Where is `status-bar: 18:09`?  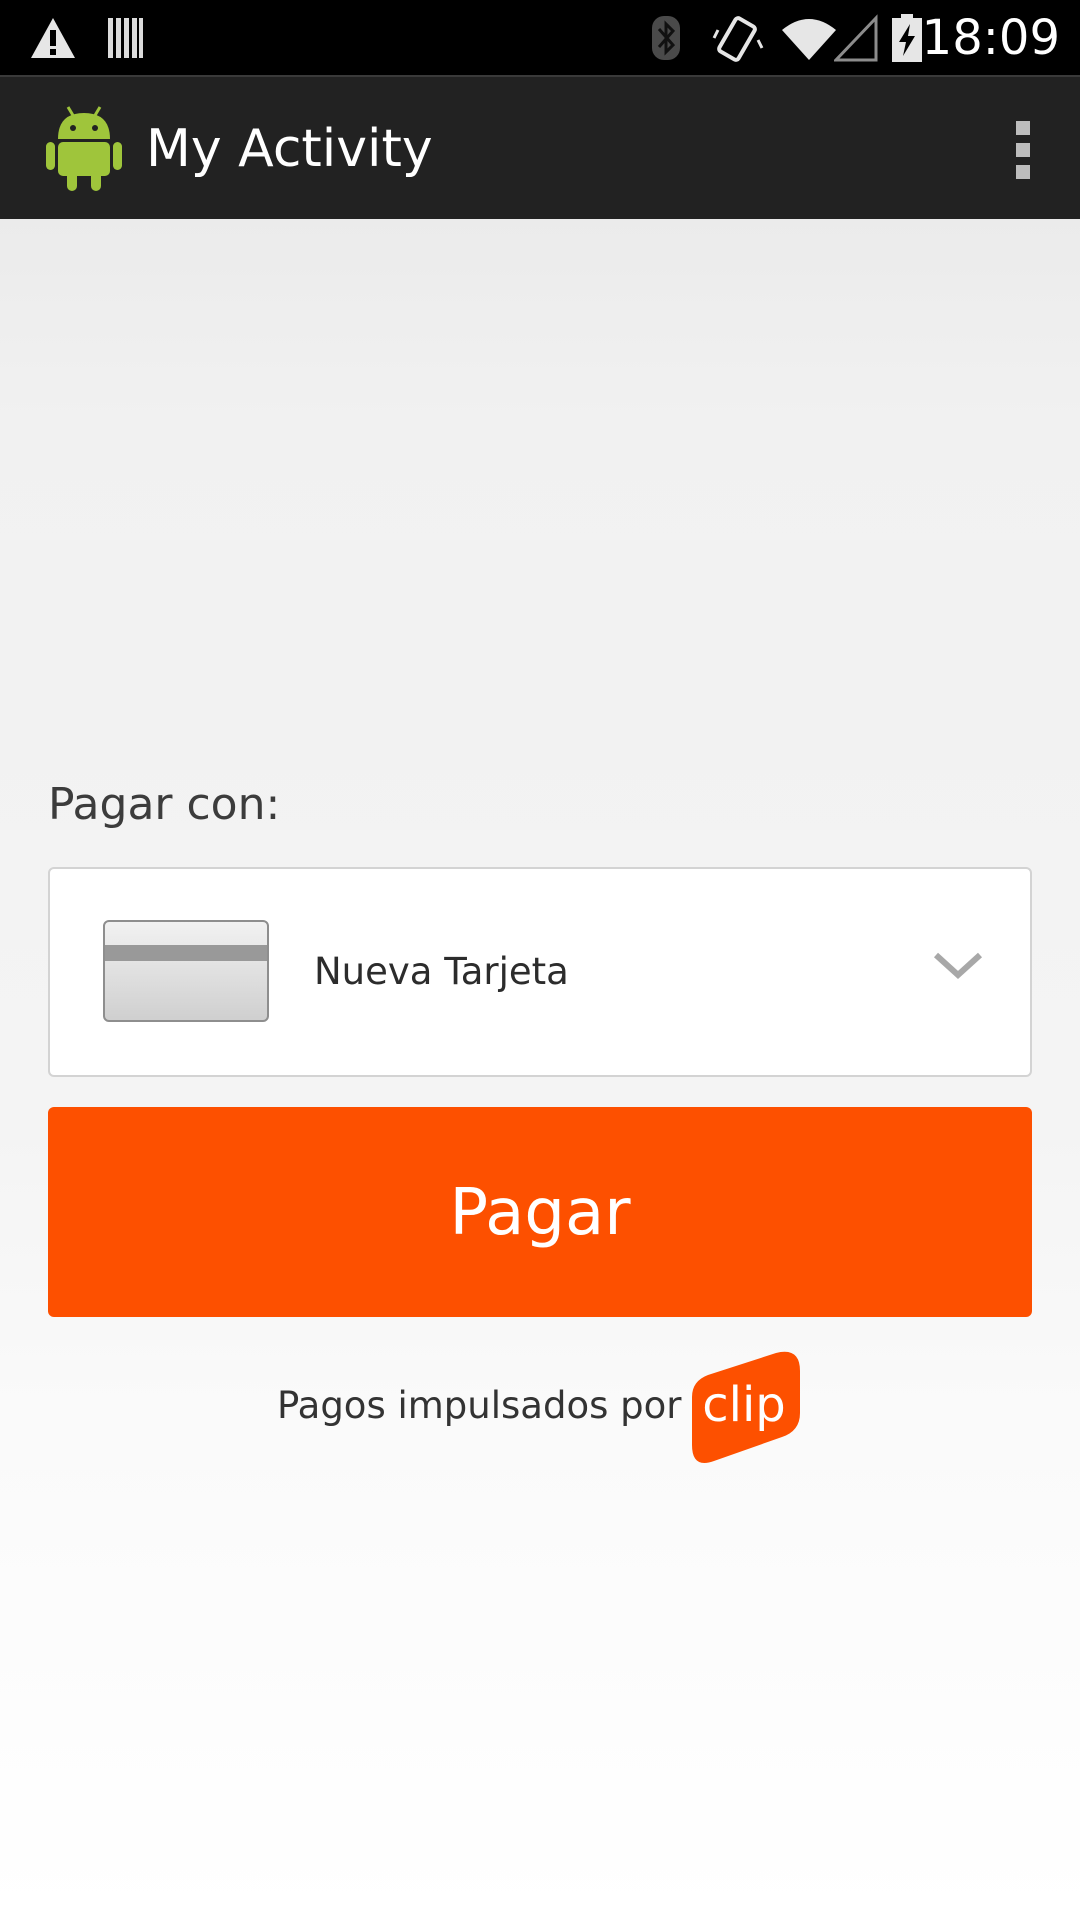
status-bar: 18:09 is located at coordinates (540, 37).